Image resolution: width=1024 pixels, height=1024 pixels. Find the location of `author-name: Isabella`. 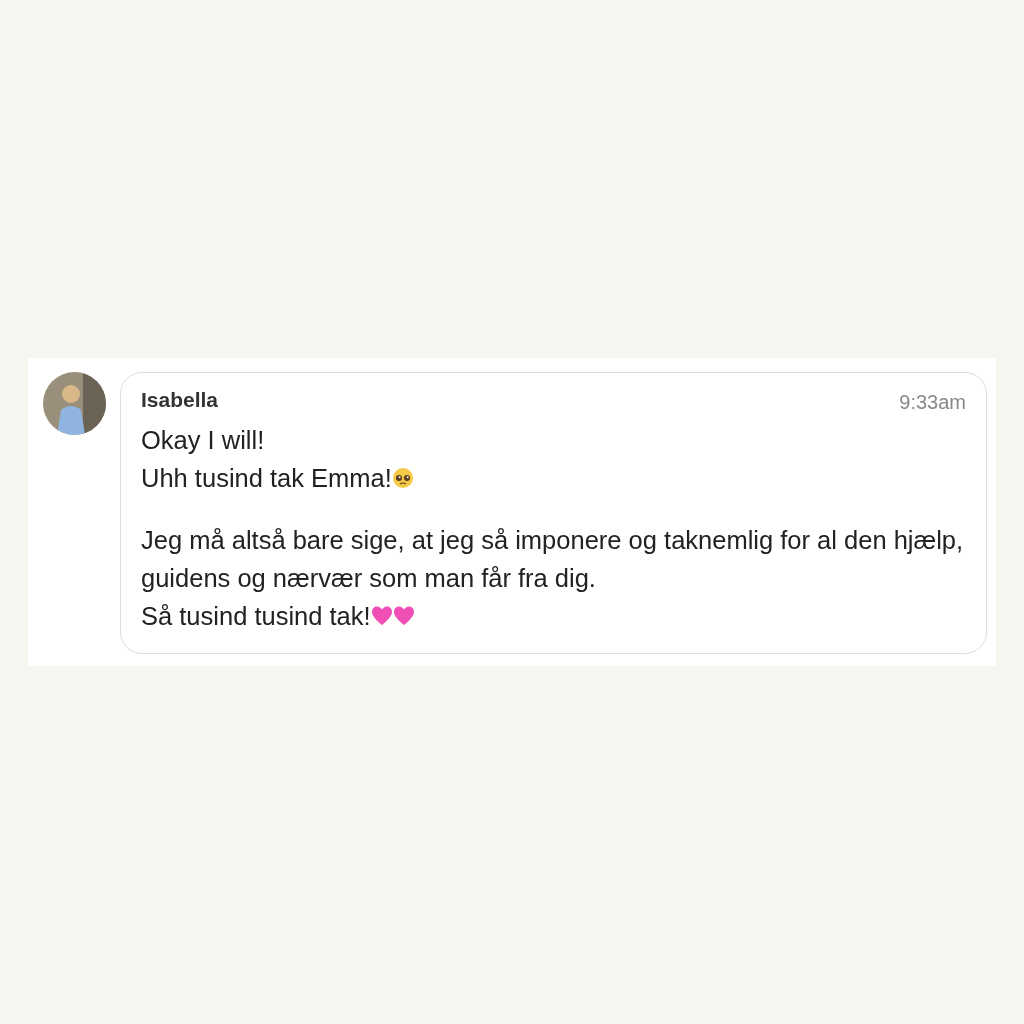

author-name: Isabella is located at coordinates (180, 400).